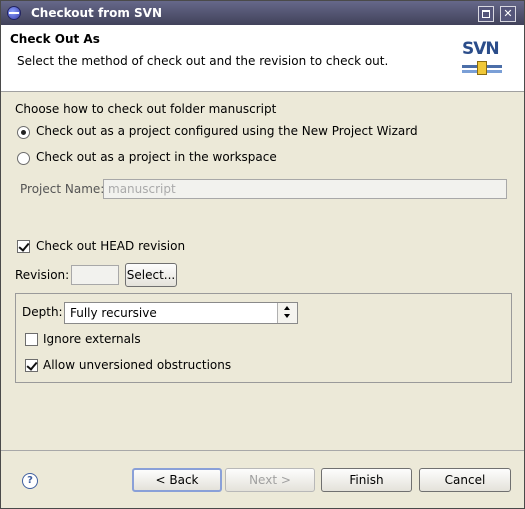 The image size is (525, 509). What do you see at coordinates (14, 13) in the screenshot?
I see `eclipse-icon` at bounding box center [14, 13].